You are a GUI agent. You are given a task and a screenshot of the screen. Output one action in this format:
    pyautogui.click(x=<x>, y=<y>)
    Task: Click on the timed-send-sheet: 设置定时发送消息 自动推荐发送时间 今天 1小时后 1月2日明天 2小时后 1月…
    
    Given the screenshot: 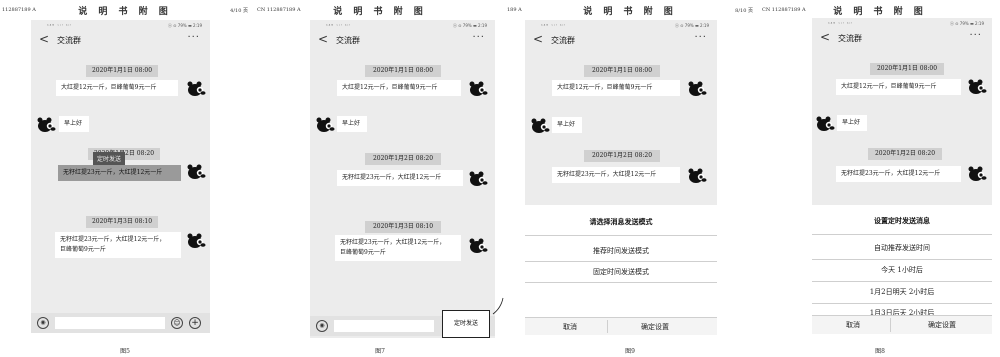 What is the action you would take?
    pyautogui.click(x=902, y=269)
    